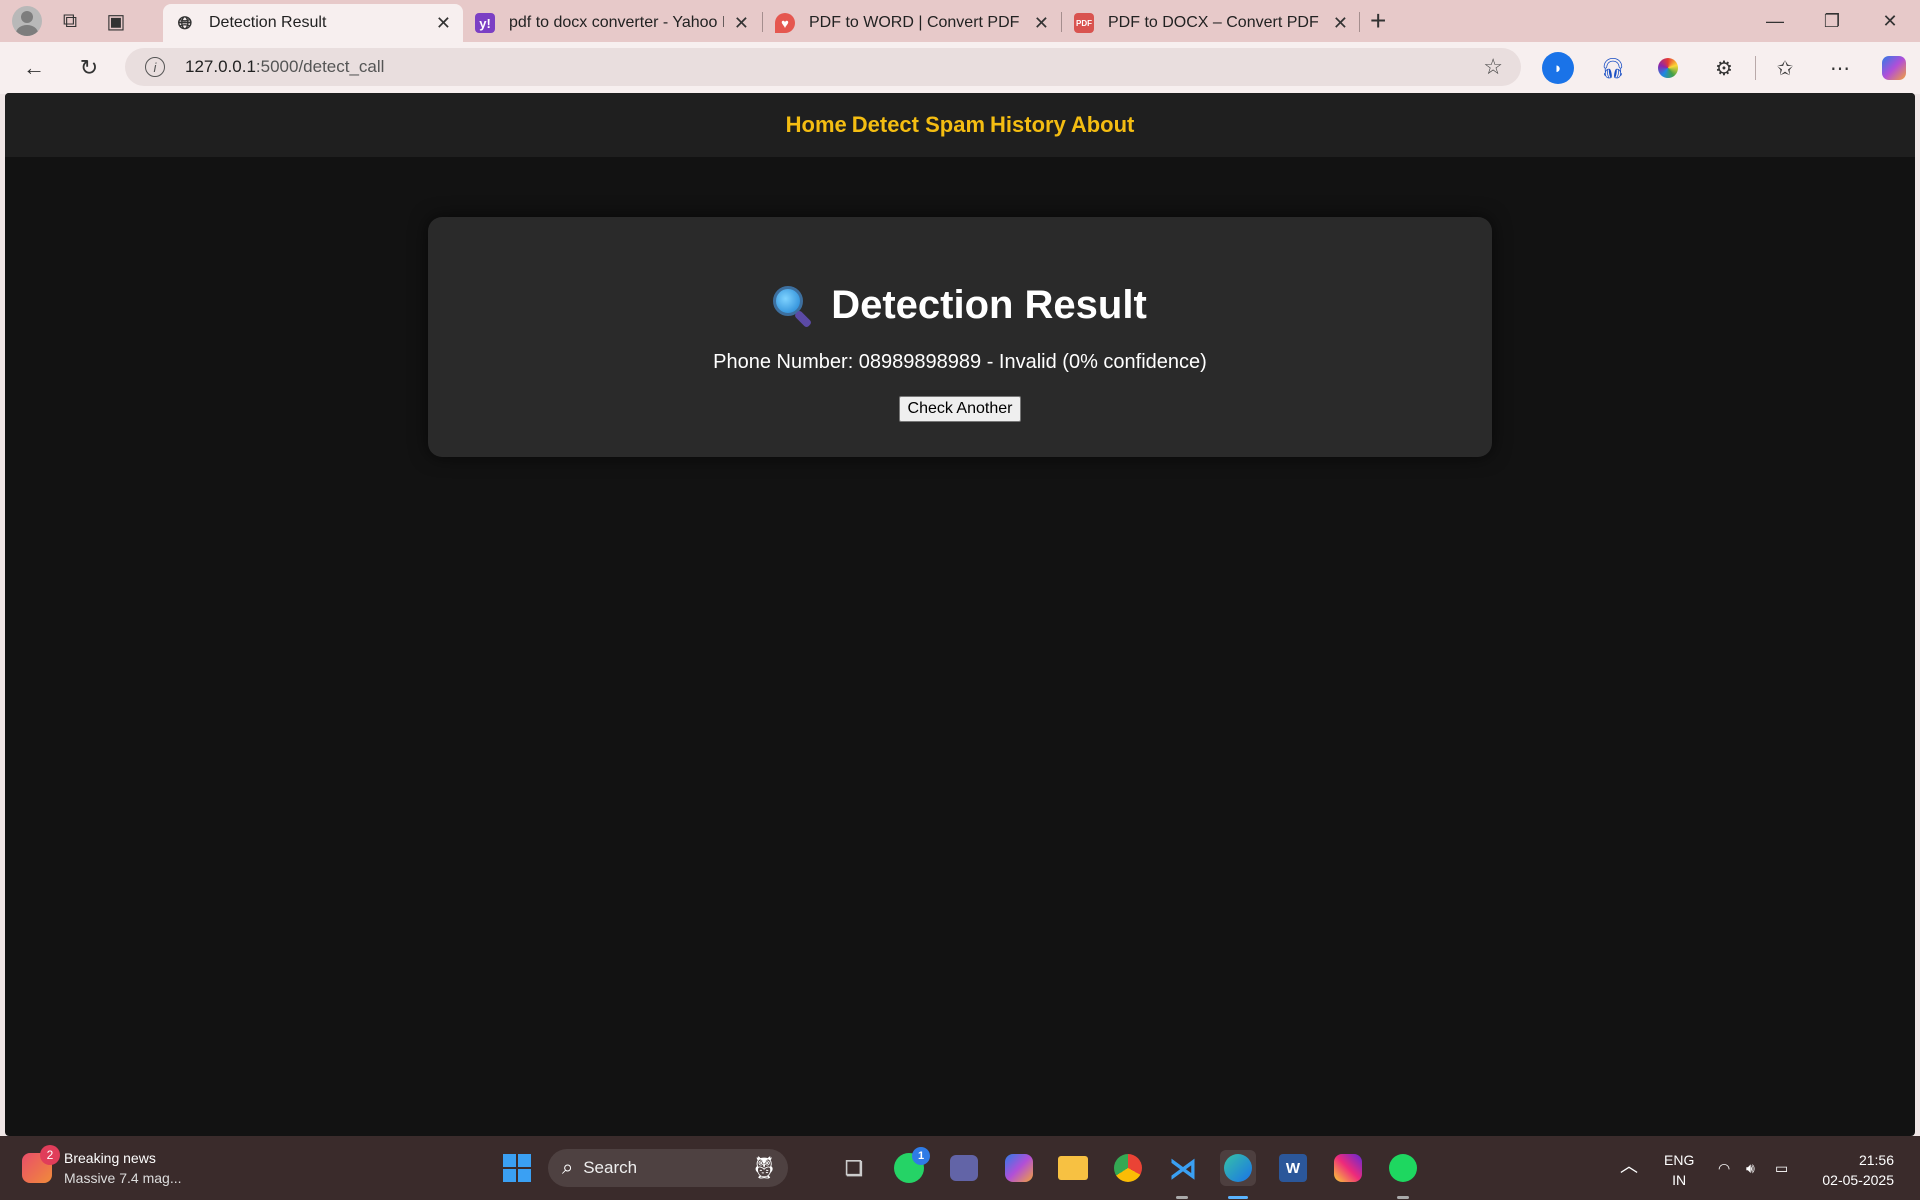  Describe the element at coordinates (1679, 1170) in the screenshot. I see `language-indicator: ENG IN` at that location.